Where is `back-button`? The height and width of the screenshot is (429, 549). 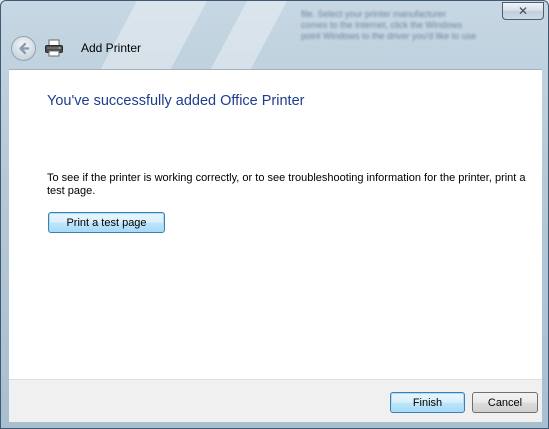
back-button is located at coordinates (23, 48).